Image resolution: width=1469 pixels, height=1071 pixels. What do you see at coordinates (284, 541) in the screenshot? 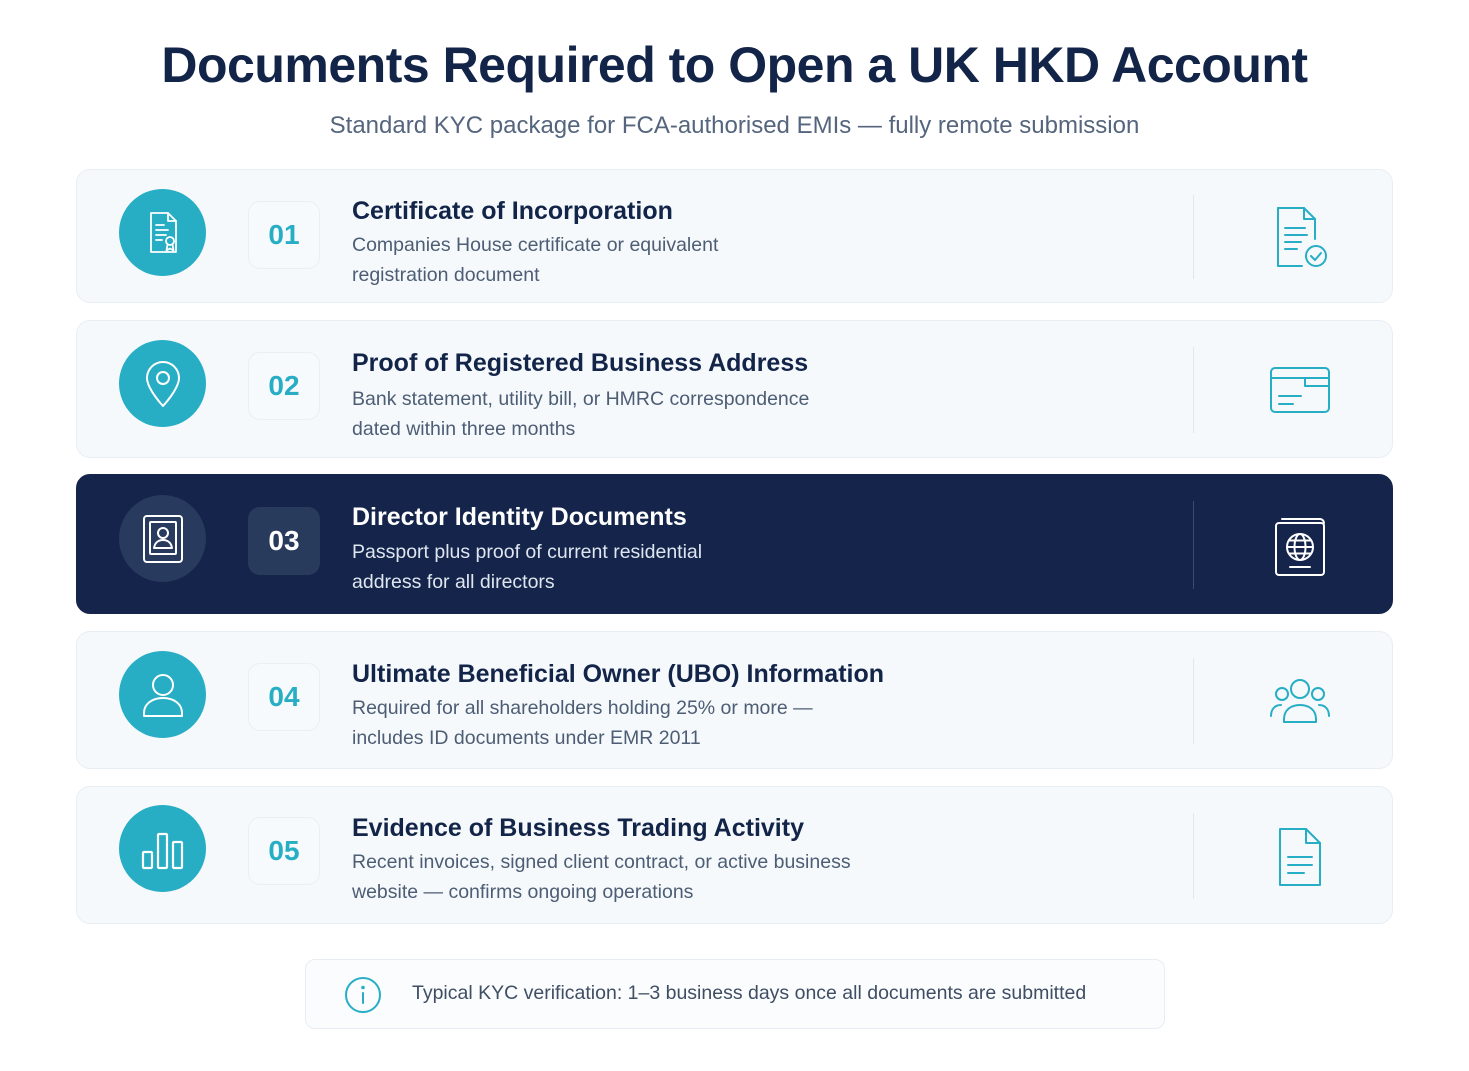
I see `step-number: 03` at bounding box center [284, 541].